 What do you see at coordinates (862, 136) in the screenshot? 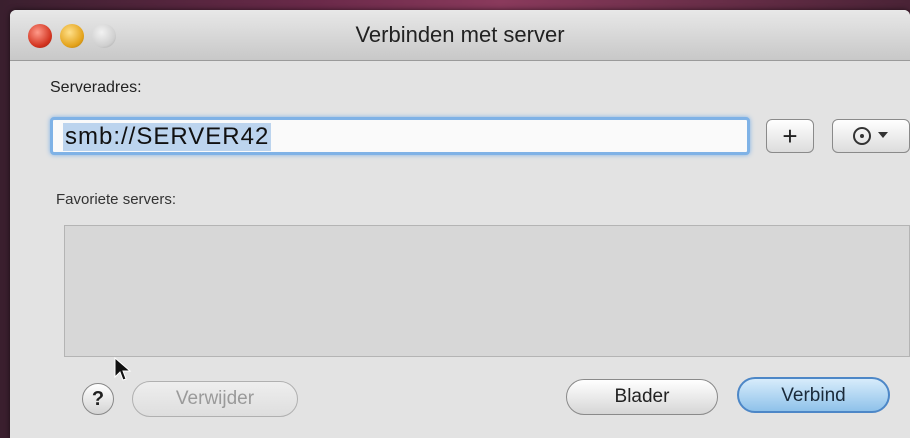
I see `clock-icon` at bounding box center [862, 136].